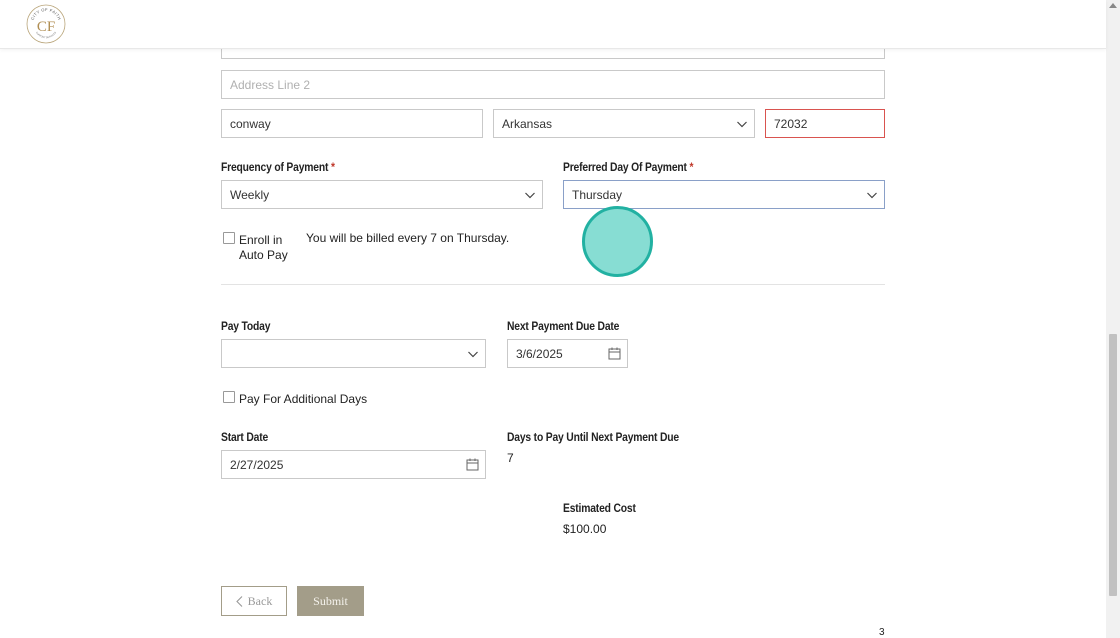  Describe the element at coordinates (599, 508) in the screenshot. I see `estimated-cost-label: Estimated Cost` at that location.